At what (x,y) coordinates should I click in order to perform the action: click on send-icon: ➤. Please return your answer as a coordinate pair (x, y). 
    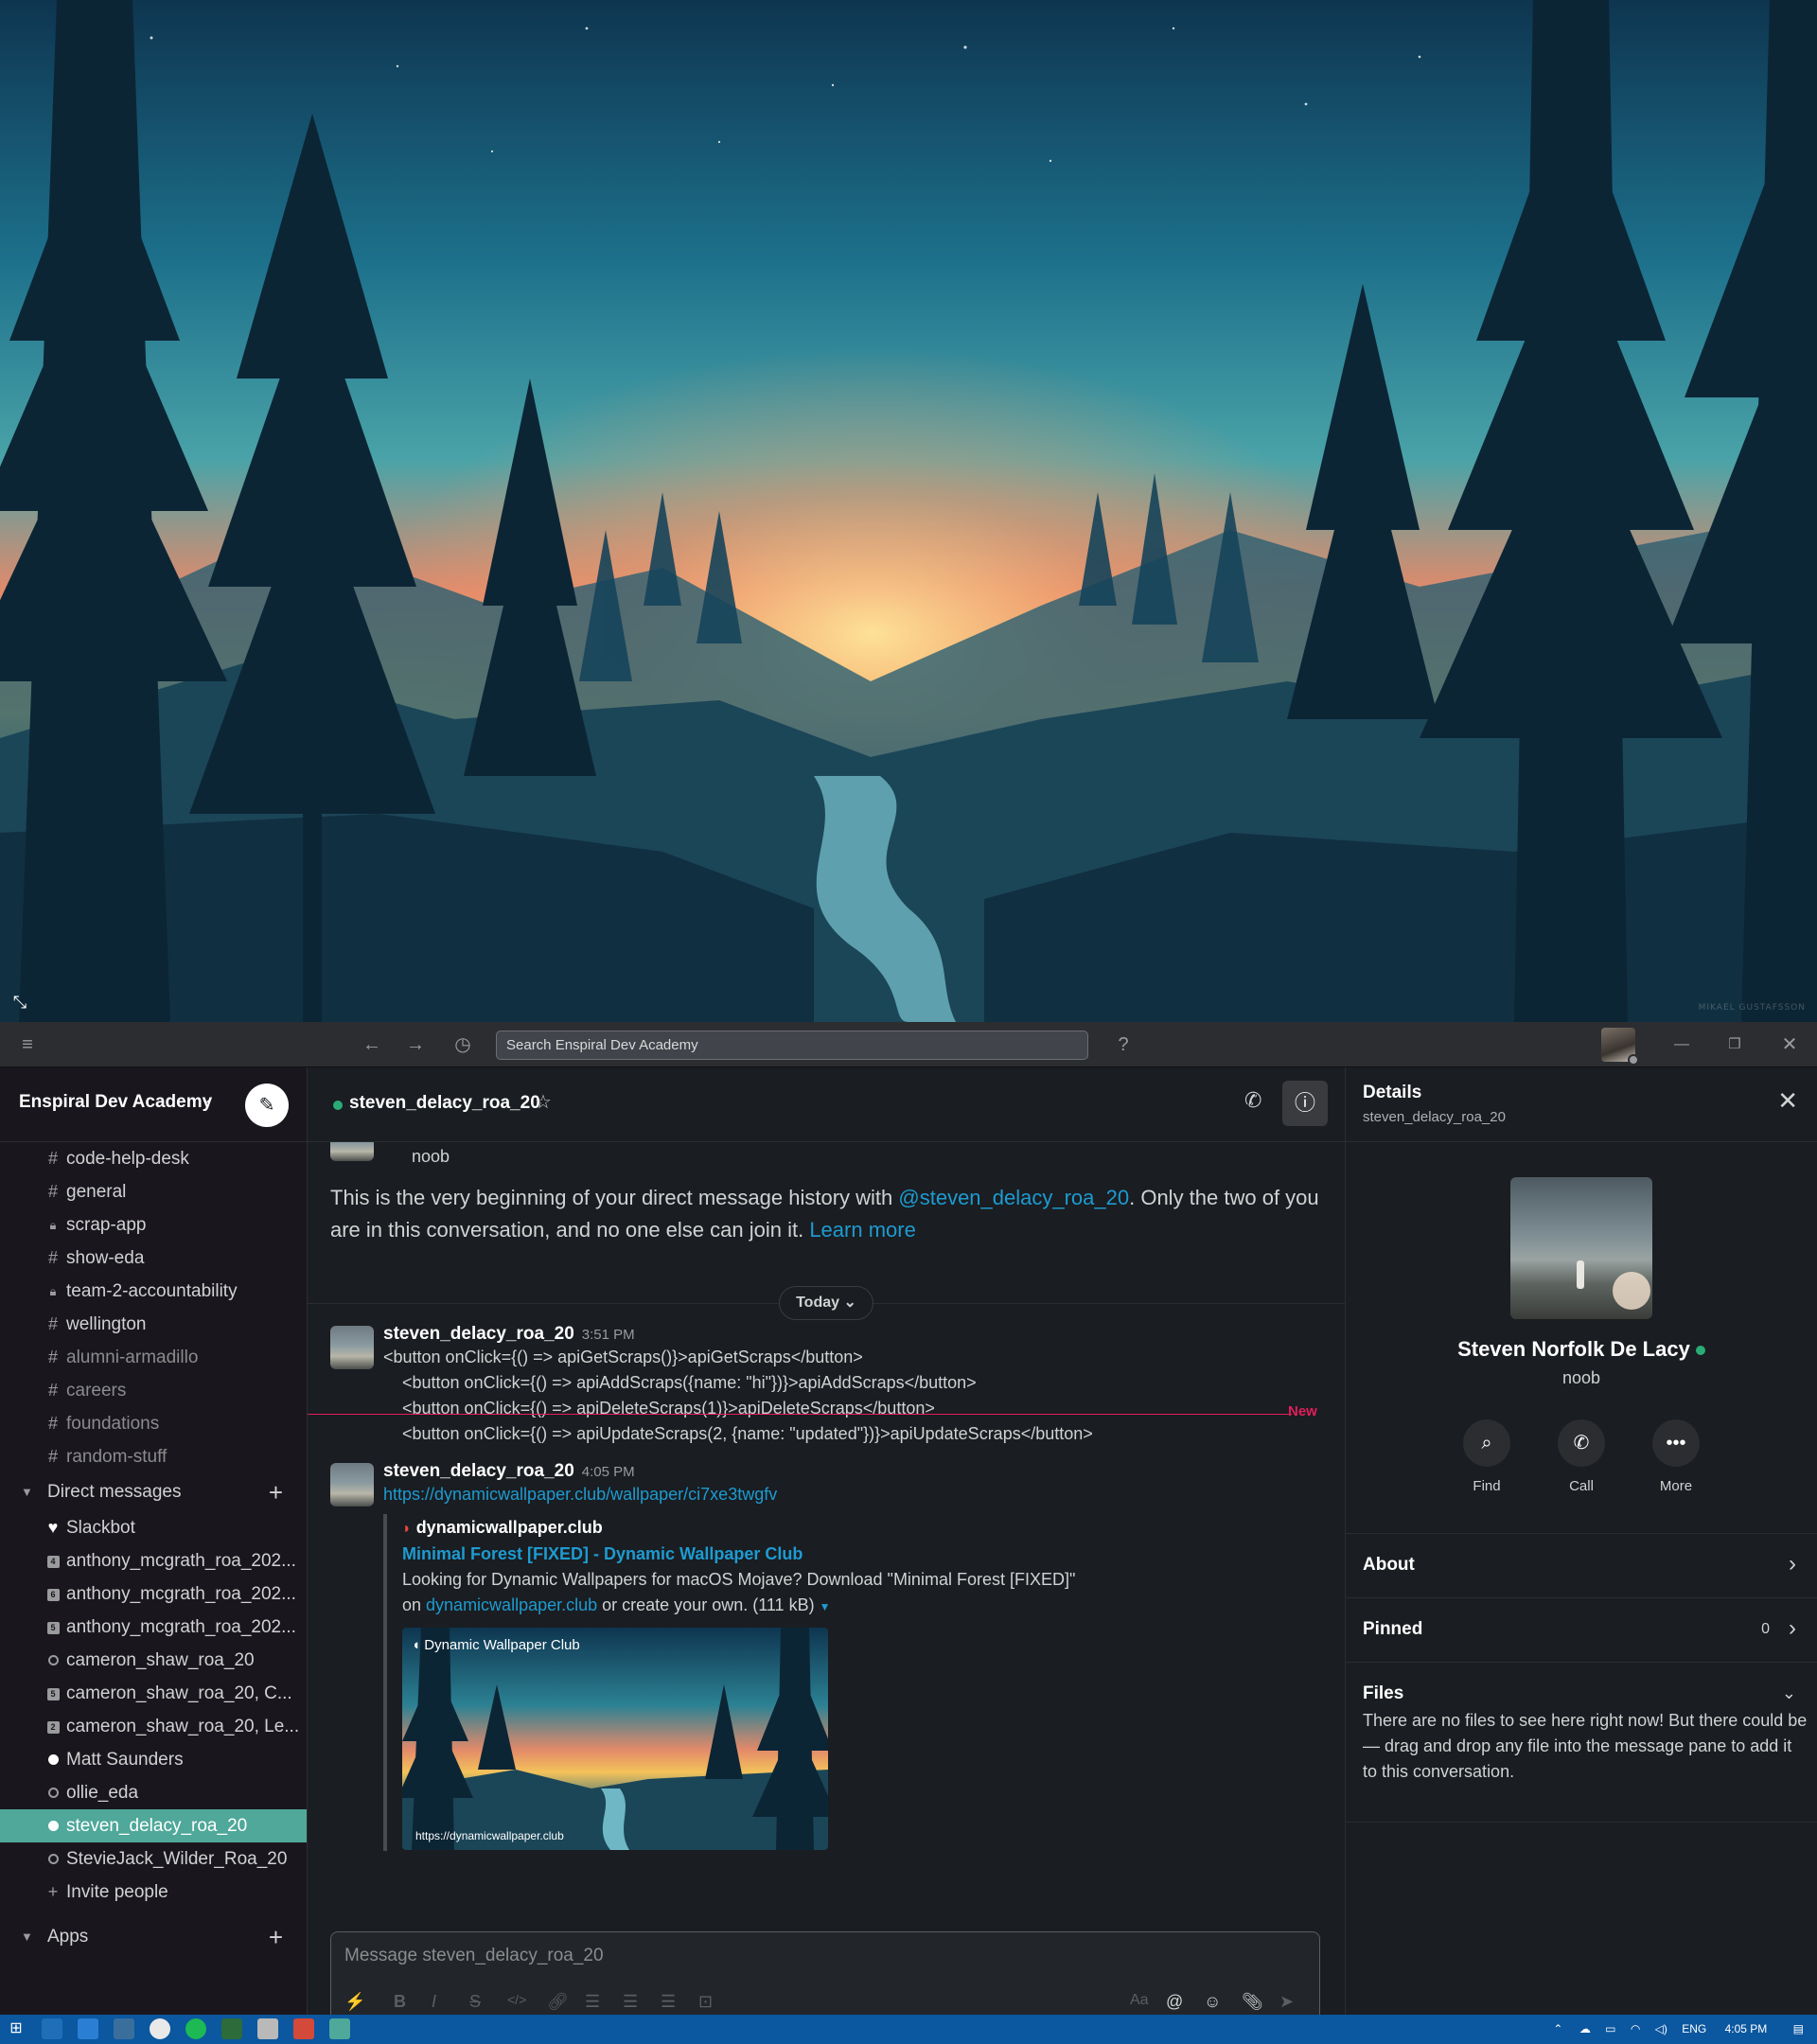
    Looking at the image, I should click on (1286, 2002).